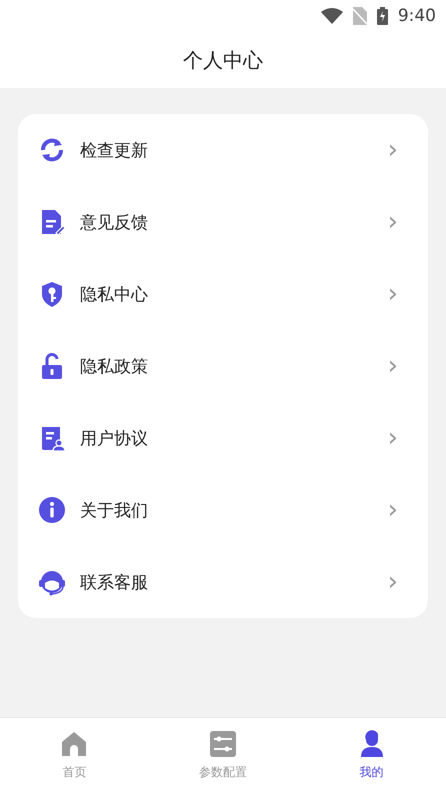 The width and height of the screenshot is (446, 792). Describe the element at coordinates (223, 150) in the screenshot. I see `menu-item: 检查更新 ›` at that location.